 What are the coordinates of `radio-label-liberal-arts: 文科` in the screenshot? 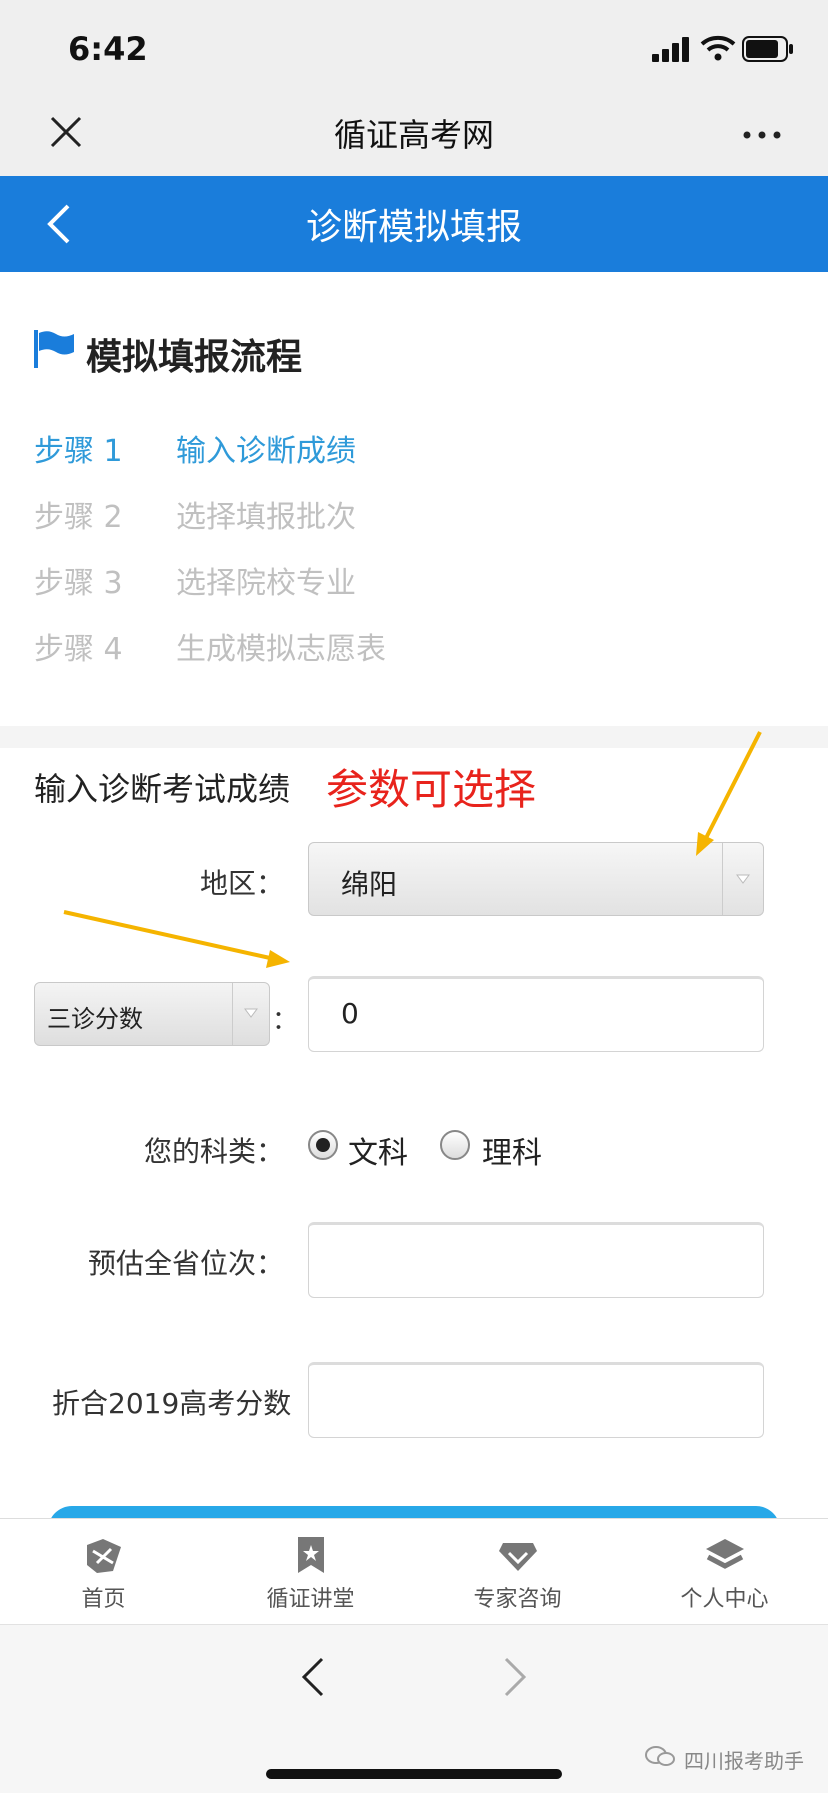 It's located at (378, 1153).